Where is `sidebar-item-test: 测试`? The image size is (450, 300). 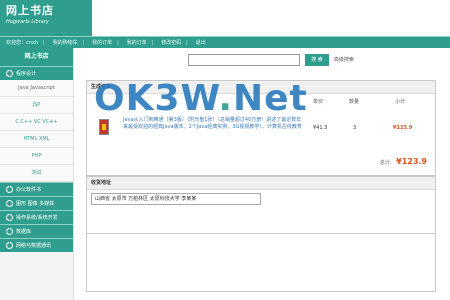
sidebar-item-test: 测试 is located at coordinates (36, 173).